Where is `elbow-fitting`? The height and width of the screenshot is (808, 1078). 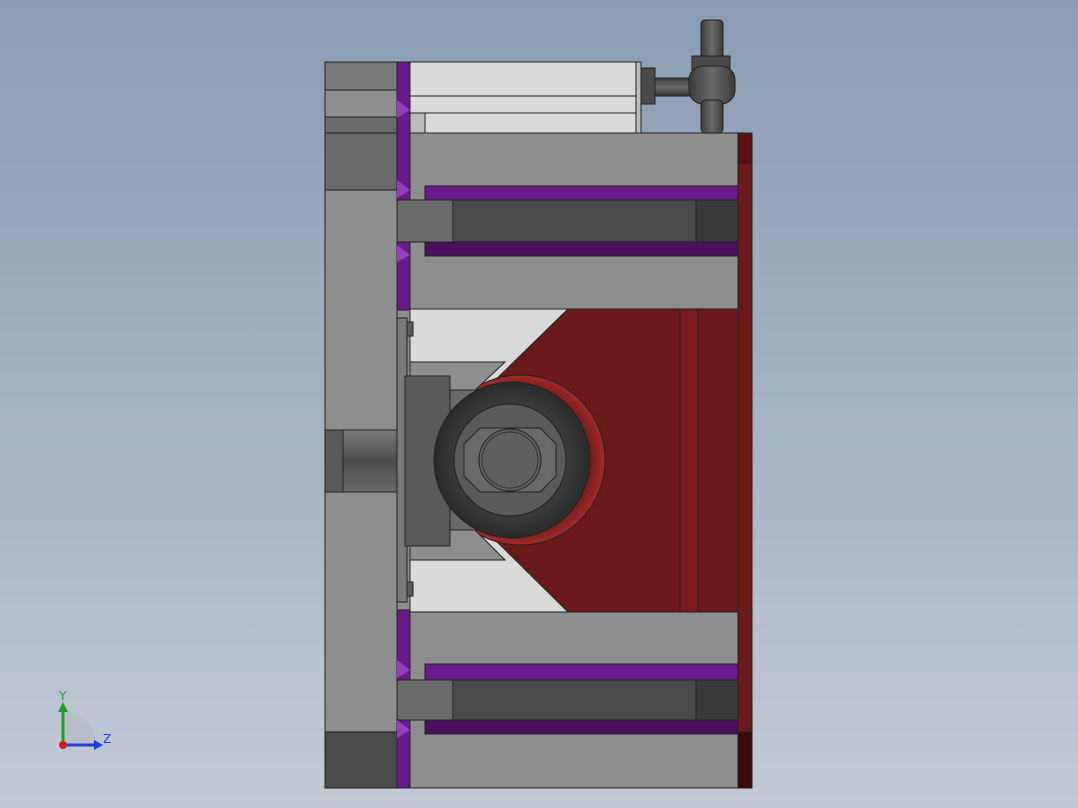 elbow-fitting is located at coordinates (688, 76).